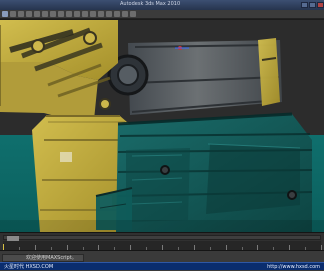 This screenshot has width=324, height=271. I want to click on close-icon, so click(320, 5).